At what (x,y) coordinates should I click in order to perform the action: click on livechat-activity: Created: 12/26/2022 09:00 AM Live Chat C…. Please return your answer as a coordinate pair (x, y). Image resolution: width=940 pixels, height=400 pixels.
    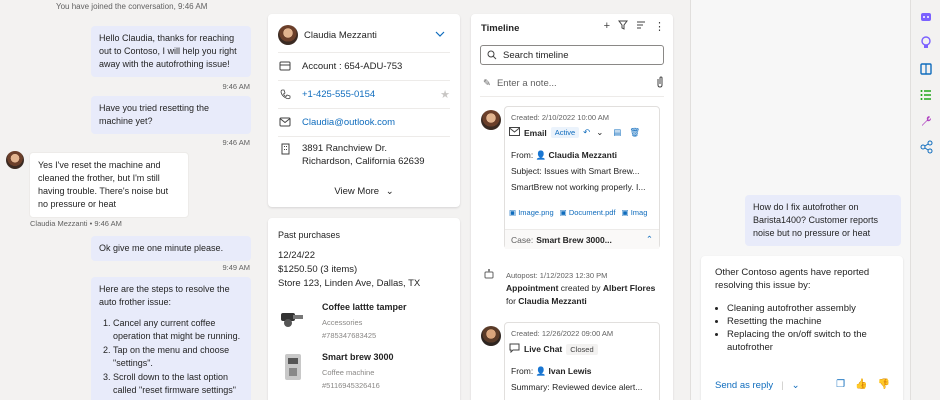
    Looking at the image, I should click on (582, 361).